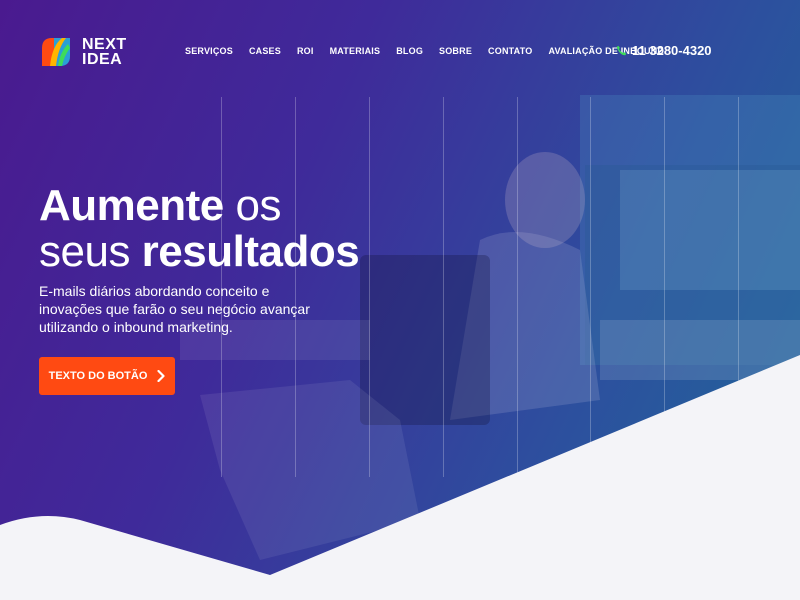 This screenshot has height=600, width=800. I want to click on brand-name-line1: NEXT, so click(104, 44).